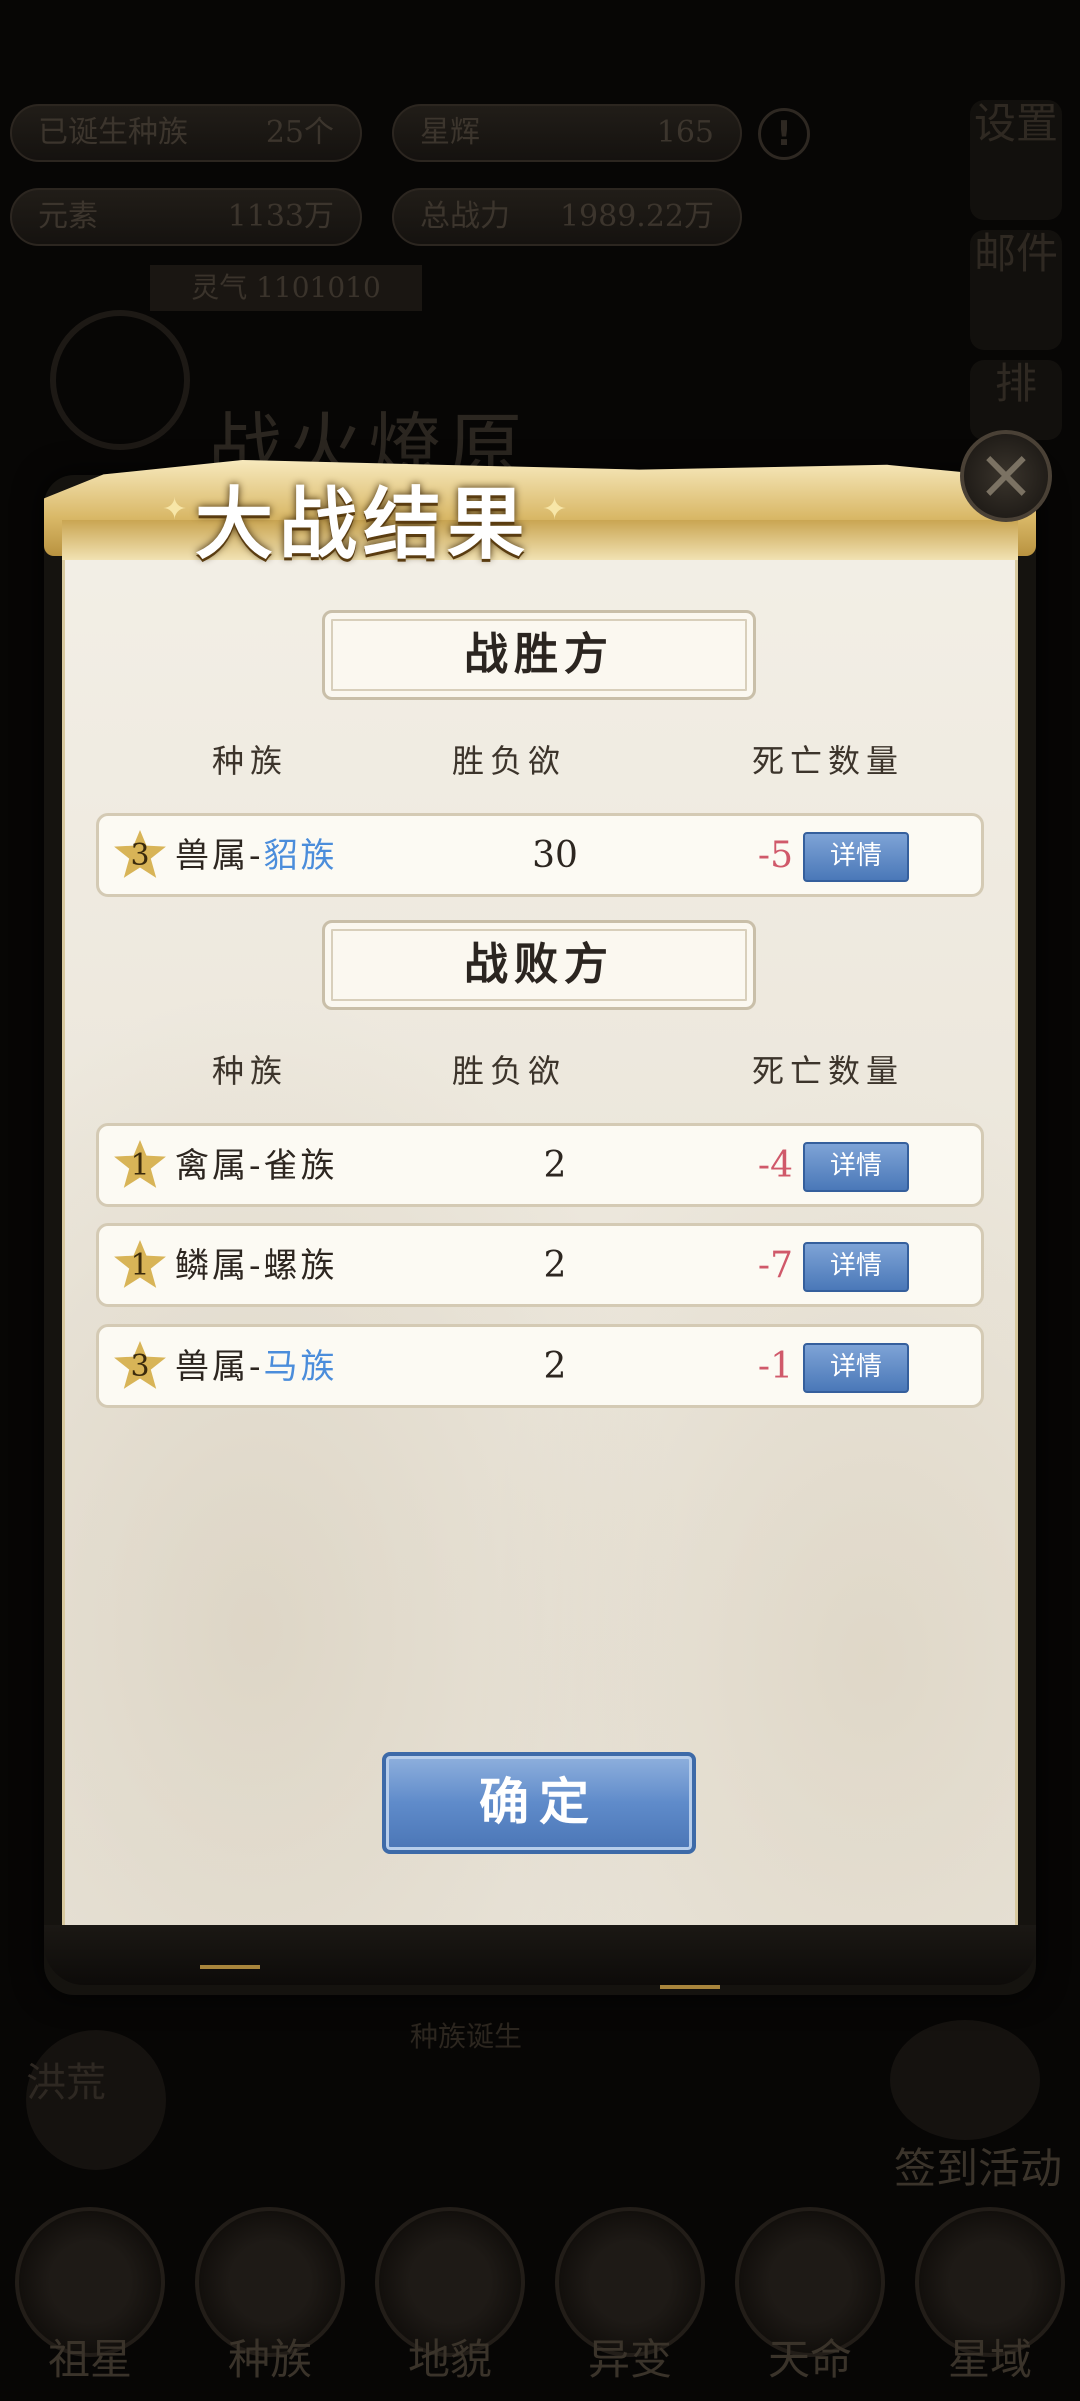 The image size is (1080, 2401). I want to click on nav-label: 种族, so click(269, 2359).